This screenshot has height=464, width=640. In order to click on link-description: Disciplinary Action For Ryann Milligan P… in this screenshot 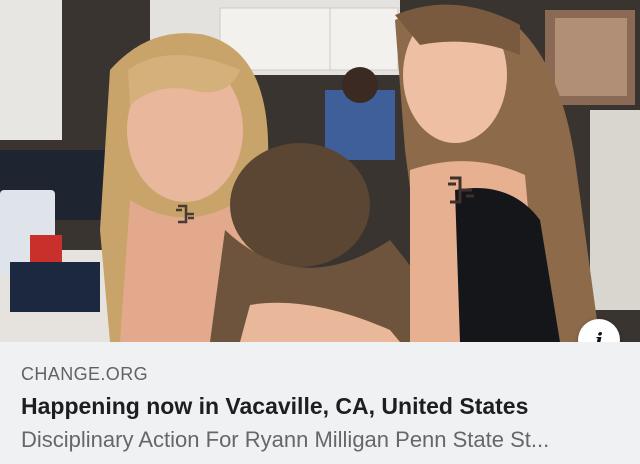, I will do `click(285, 439)`.